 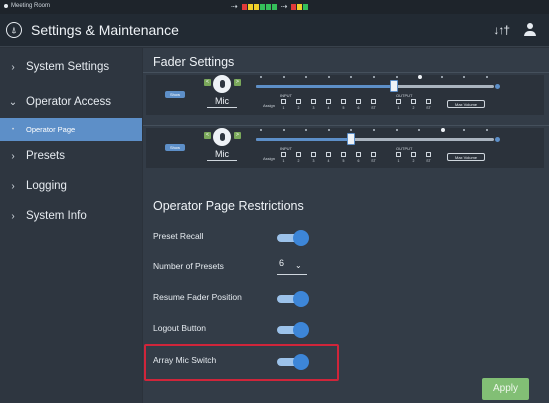 What do you see at coordinates (300, 7) in the screenshot?
I see `output-meter` at bounding box center [300, 7].